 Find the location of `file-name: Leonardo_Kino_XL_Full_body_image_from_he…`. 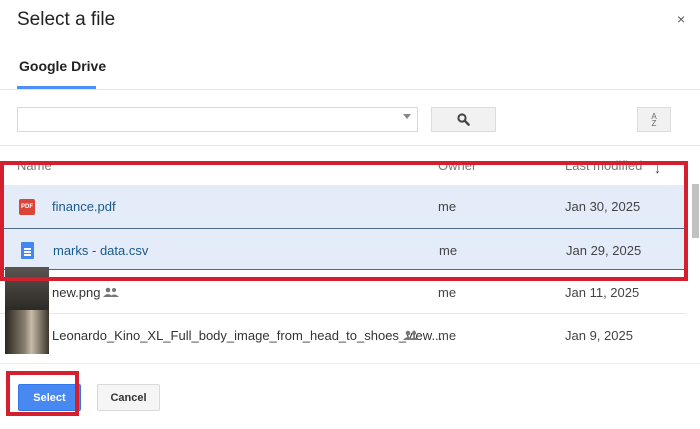

file-name: Leonardo_Kino_XL_Full_body_image_from_he… is located at coordinates (247, 335).